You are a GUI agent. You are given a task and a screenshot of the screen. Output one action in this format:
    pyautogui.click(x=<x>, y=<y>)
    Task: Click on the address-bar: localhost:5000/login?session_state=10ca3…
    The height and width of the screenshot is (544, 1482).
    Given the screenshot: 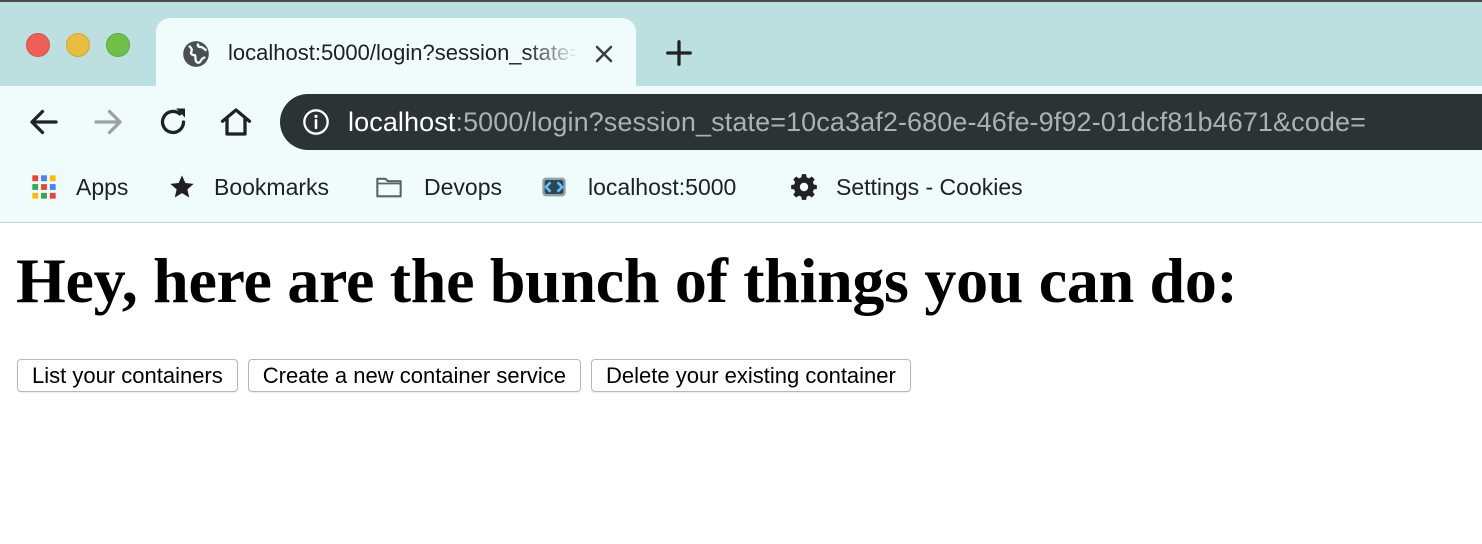 What is the action you would take?
    pyautogui.click(x=881, y=122)
    